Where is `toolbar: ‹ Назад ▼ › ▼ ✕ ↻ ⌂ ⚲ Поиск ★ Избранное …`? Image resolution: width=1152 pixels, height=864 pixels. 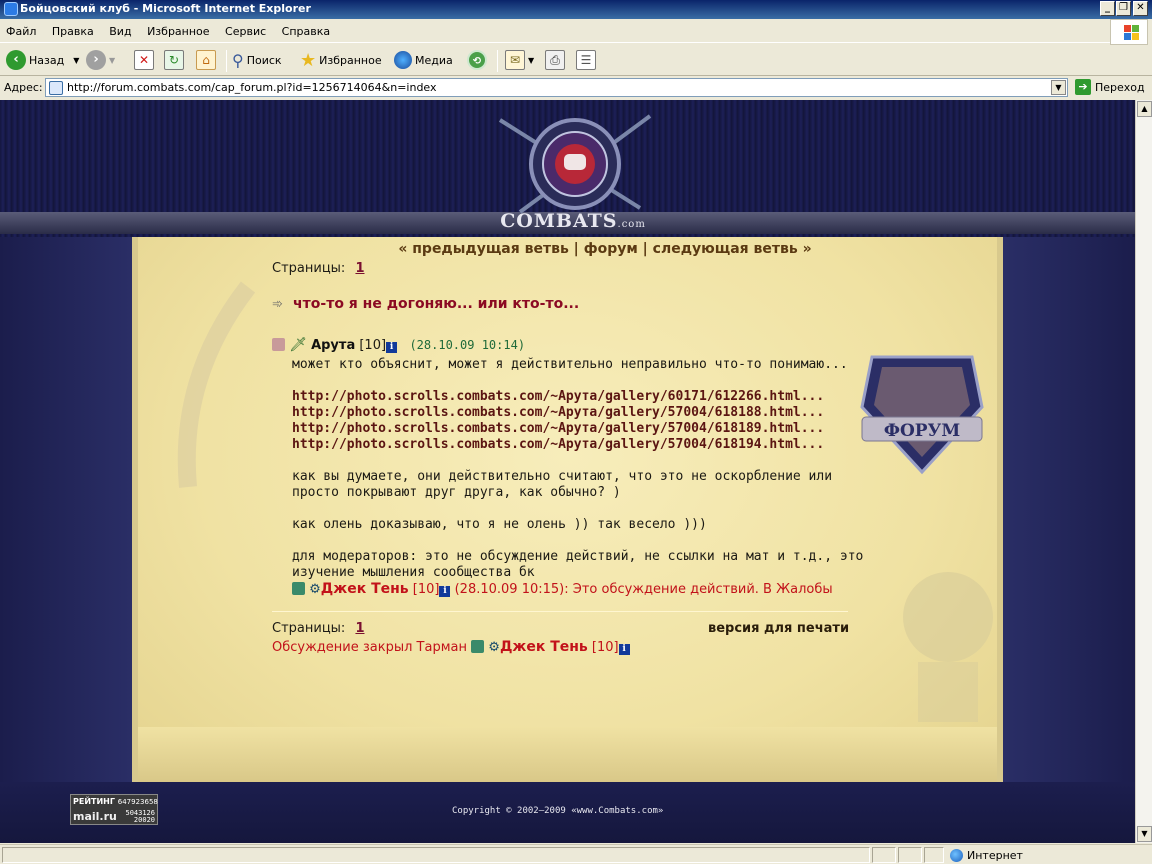 toolbar: ‹ Назад ▼ › ▼ ✕ ↻ ⌂ ⚲ Поиск ★ Избранное … is located at coordinates (576, 60).